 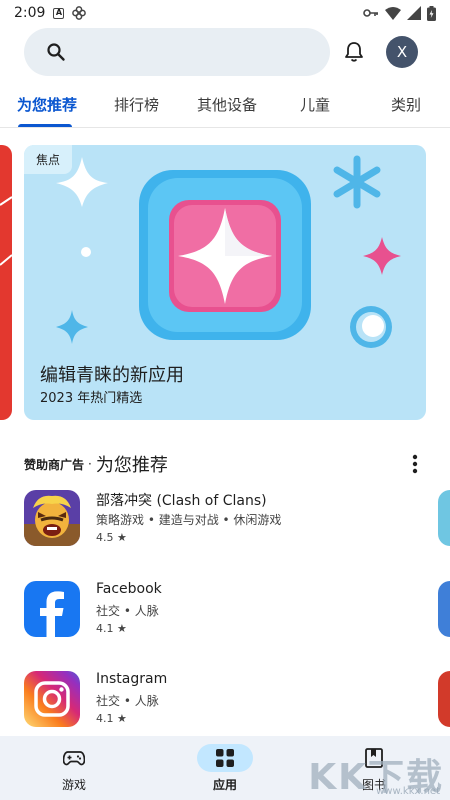 I want to click on banner-badge: 焦点, so click(x=48, y=159).